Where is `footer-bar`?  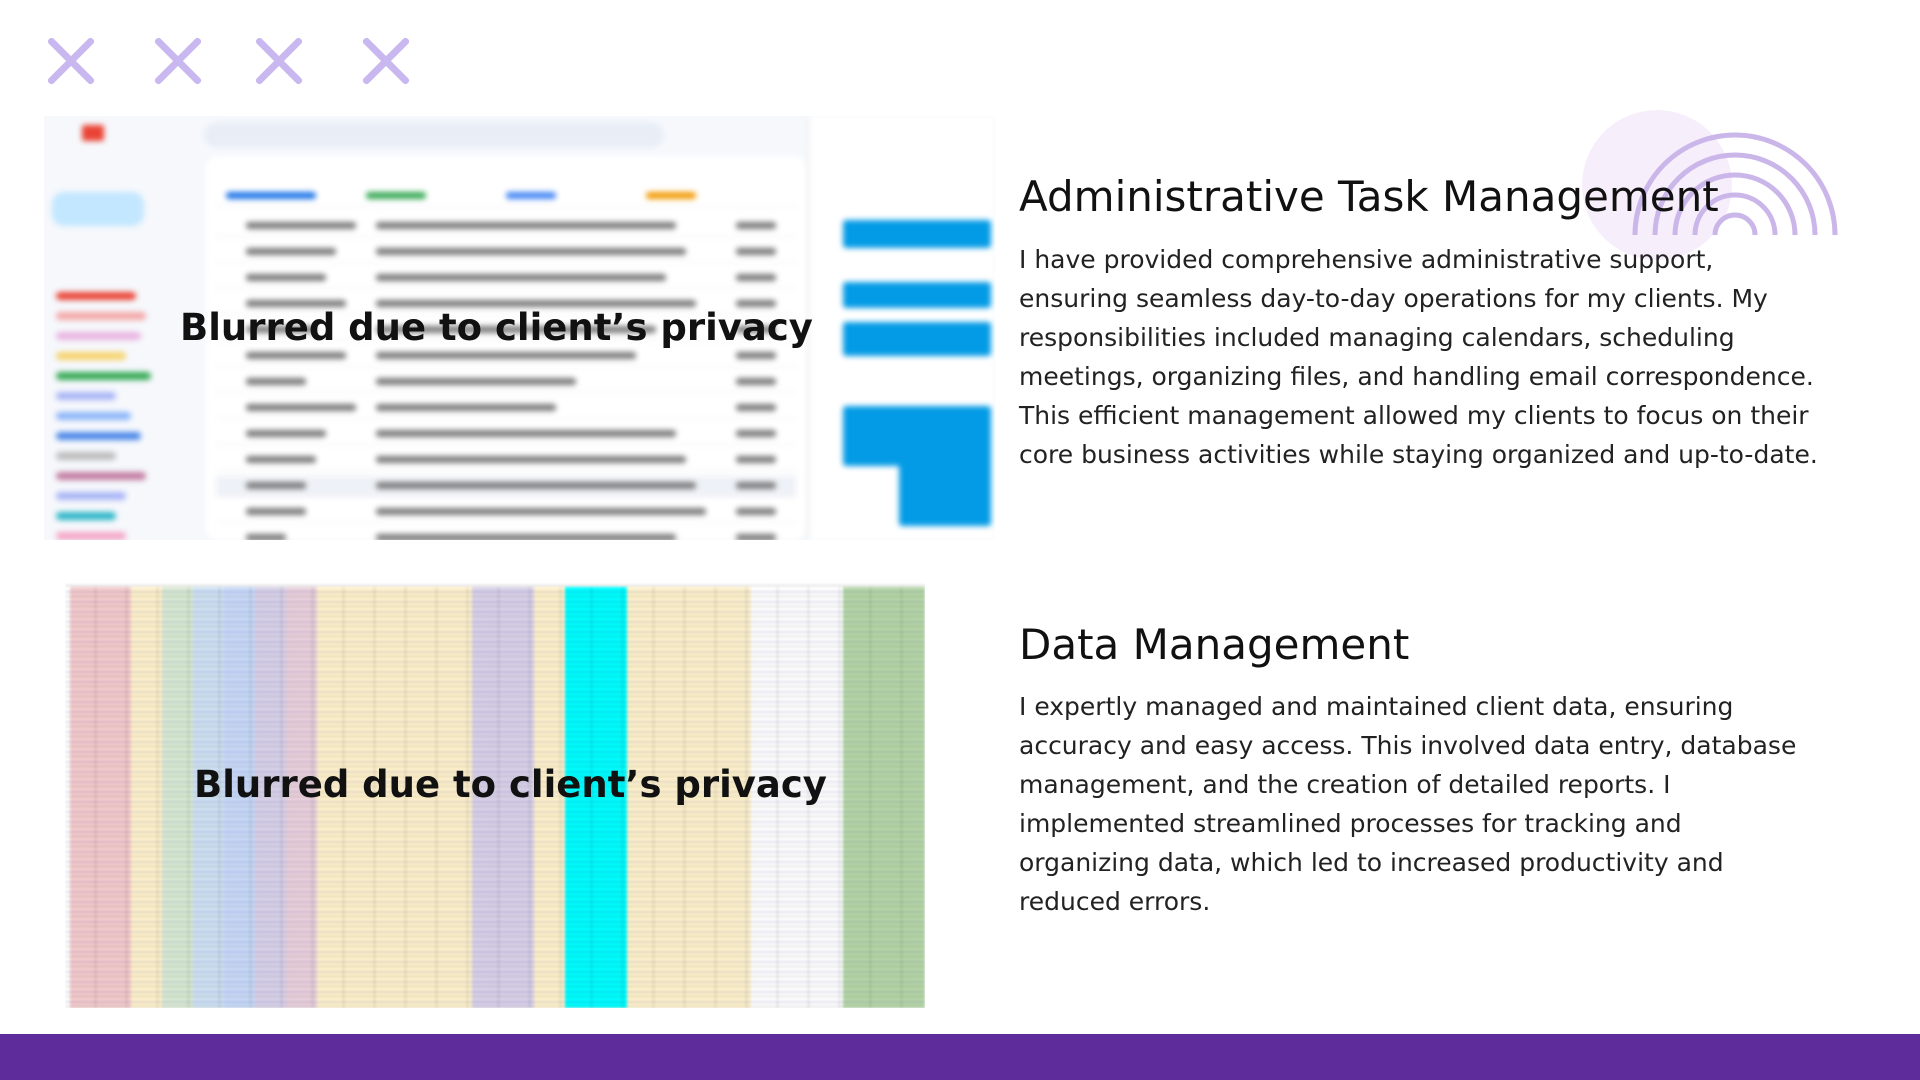
footer-bar is located at coordinates (960, 1057).